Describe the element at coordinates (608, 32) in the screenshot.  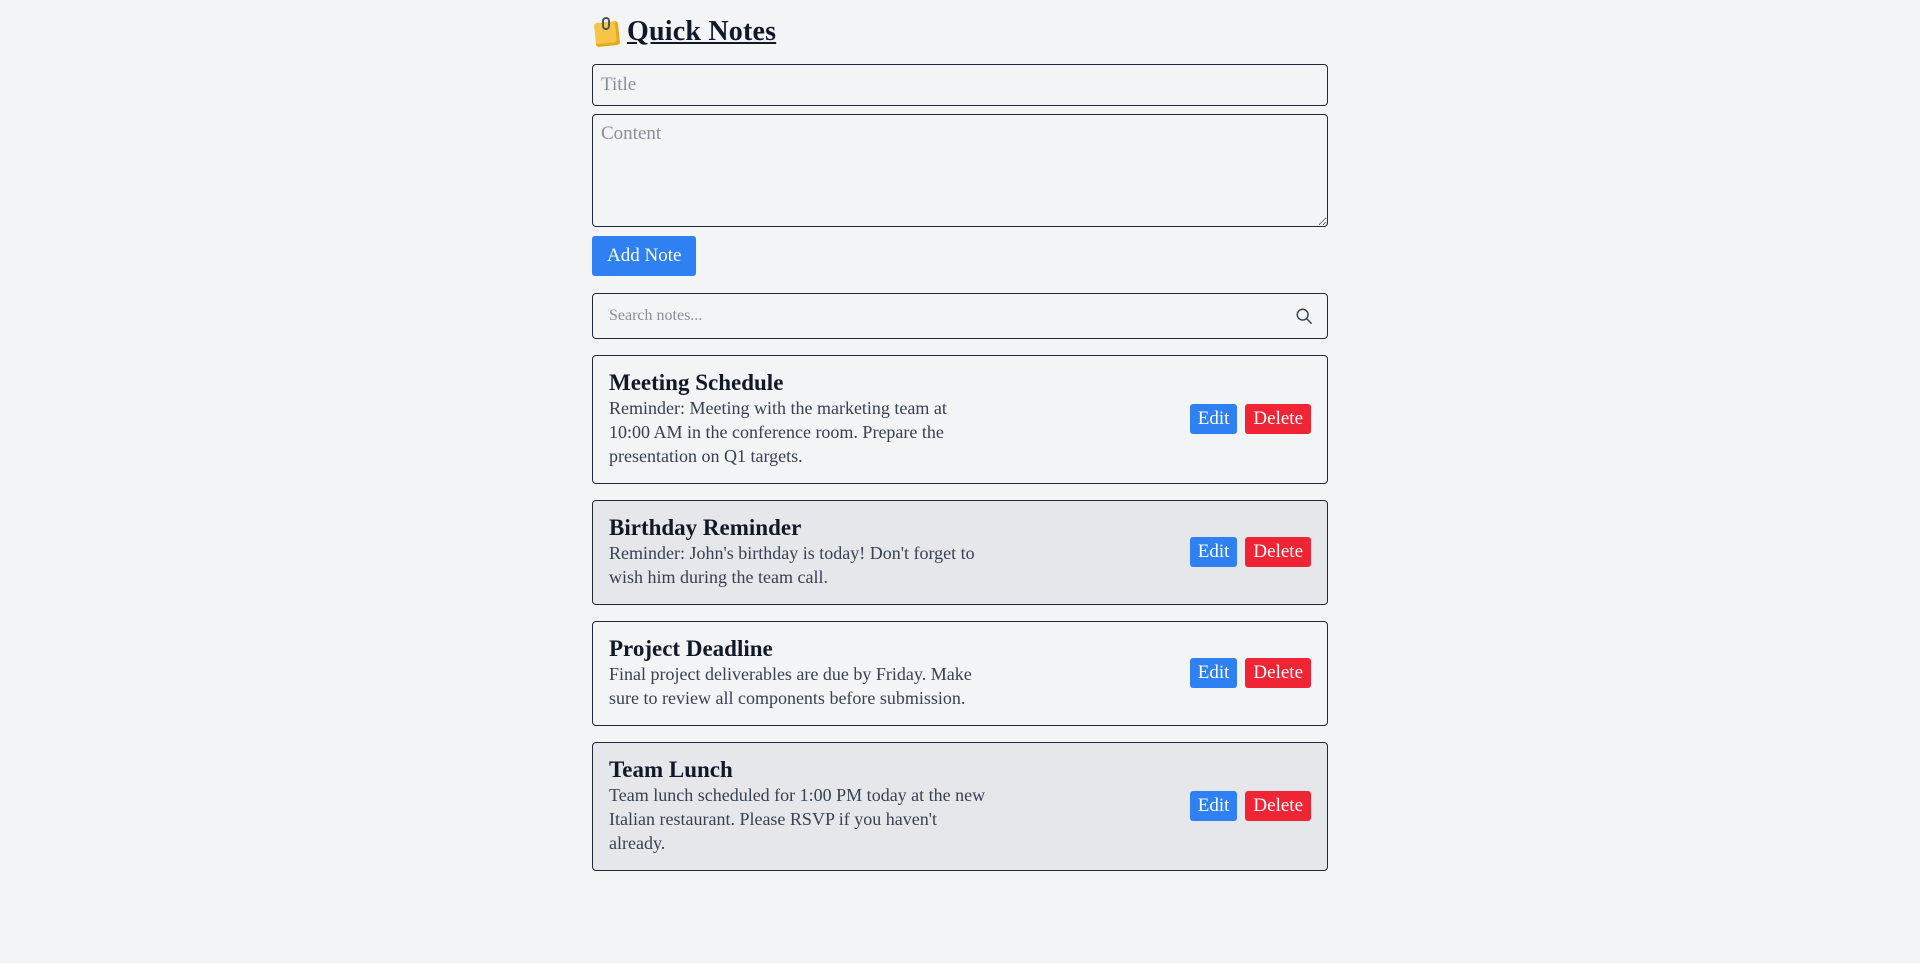
I see `memo-icon` at that location.